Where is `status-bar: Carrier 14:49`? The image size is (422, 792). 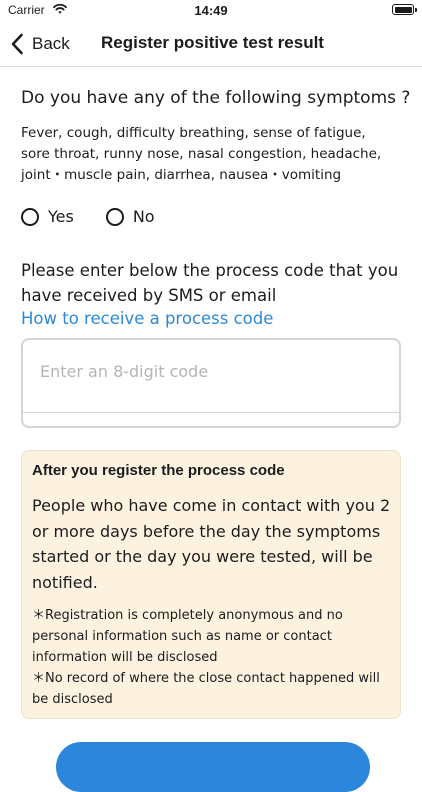
status-bar: Carrier 14:49 is located at coordinates (211, 11).